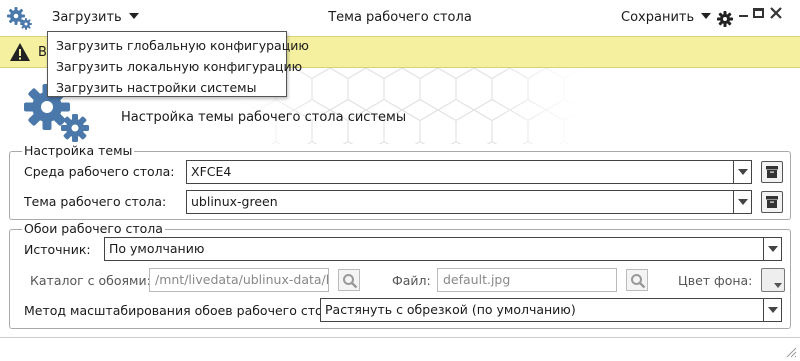 This screenshot has width=800, height=361. Describe the element at coordinates (527, 280) in the screenshot. I see `file-field: default.jpg` at that location.